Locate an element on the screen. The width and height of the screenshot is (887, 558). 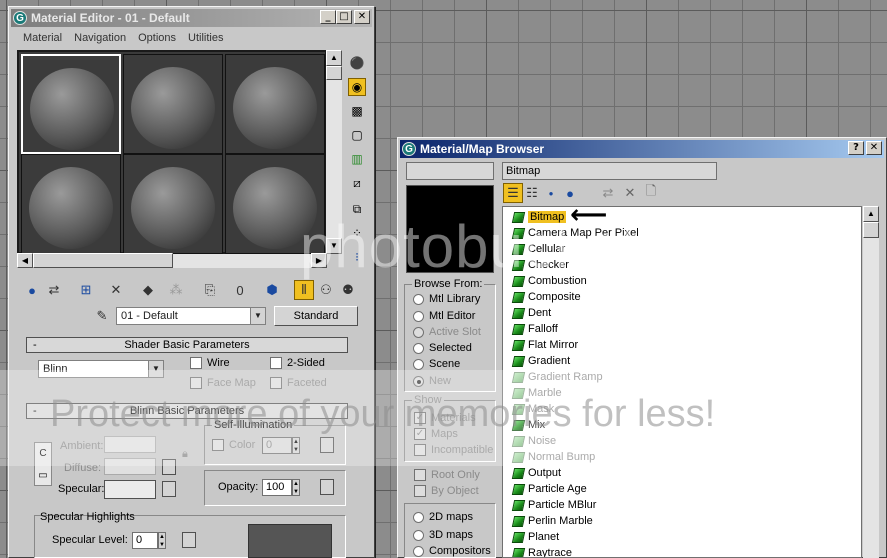
minimize-button: _ is located at coordinates (328, 17).